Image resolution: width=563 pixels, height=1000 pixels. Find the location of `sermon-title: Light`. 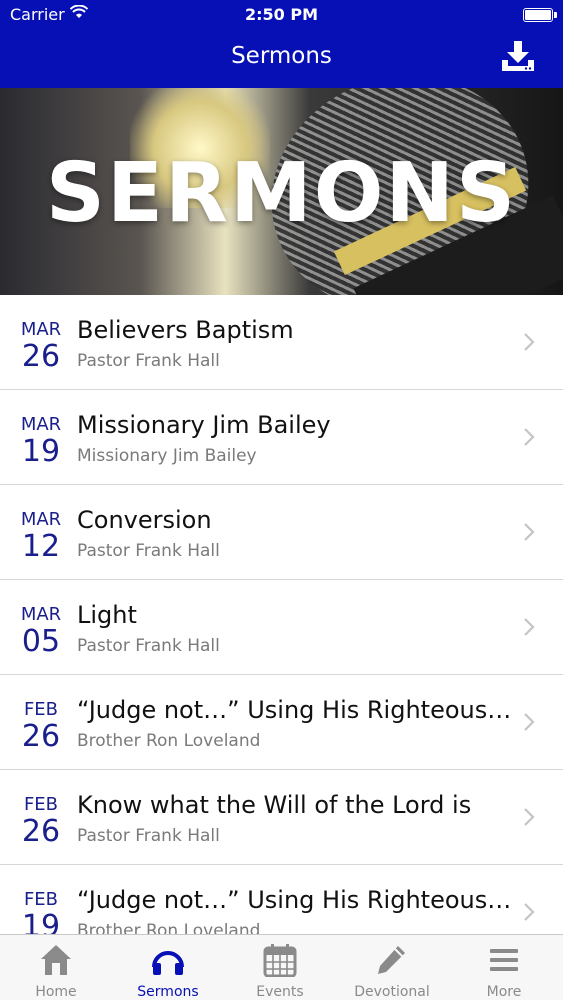

sermon-title: Light is located at coordinates (107, 615).